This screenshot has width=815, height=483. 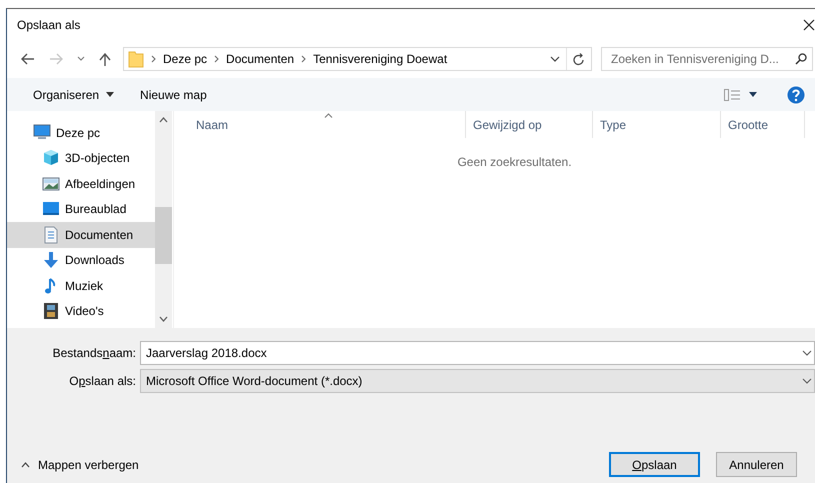 I want to click on scrollbar, so click(x=163, y=219).